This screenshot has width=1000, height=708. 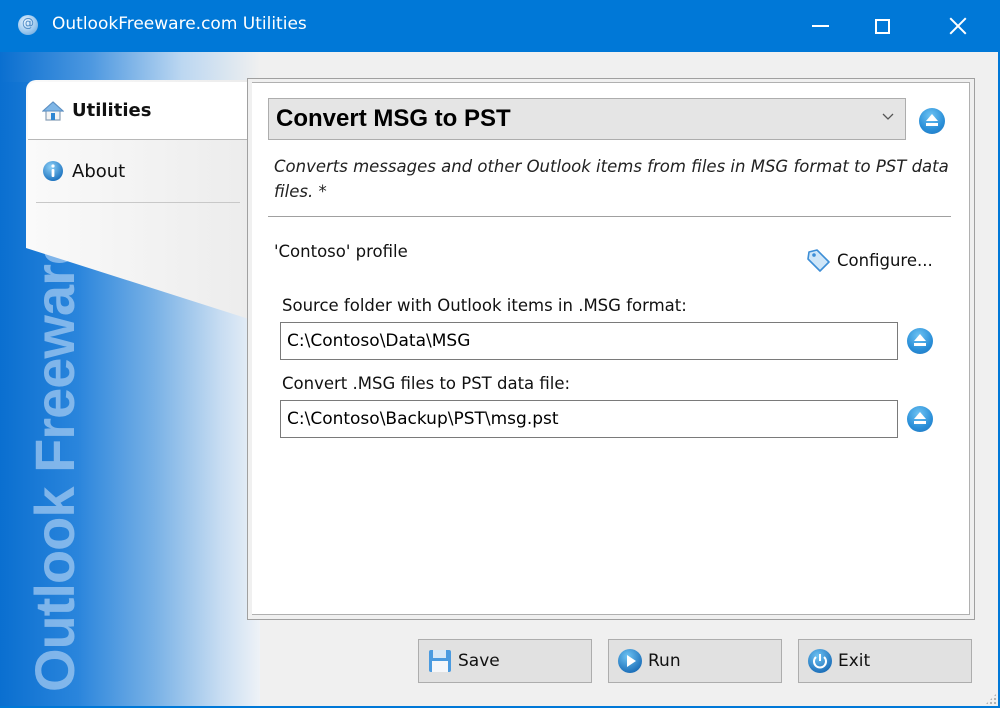 I want to click on resize-grip, so click(x=991, y=699).